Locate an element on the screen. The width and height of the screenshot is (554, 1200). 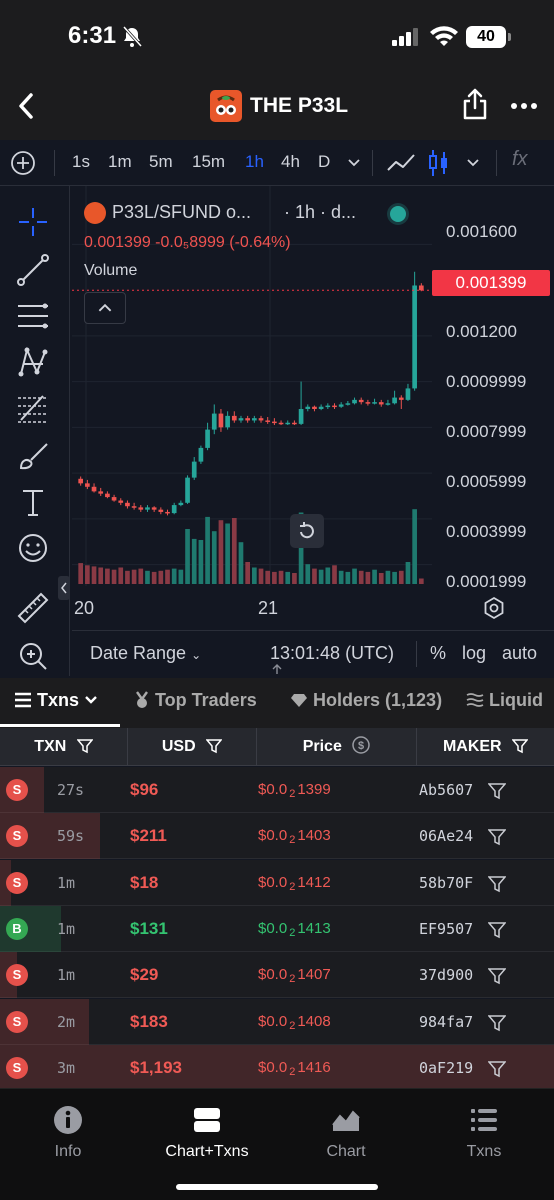
txn-usd: $1,193 is located at coordinates (156, 1067).